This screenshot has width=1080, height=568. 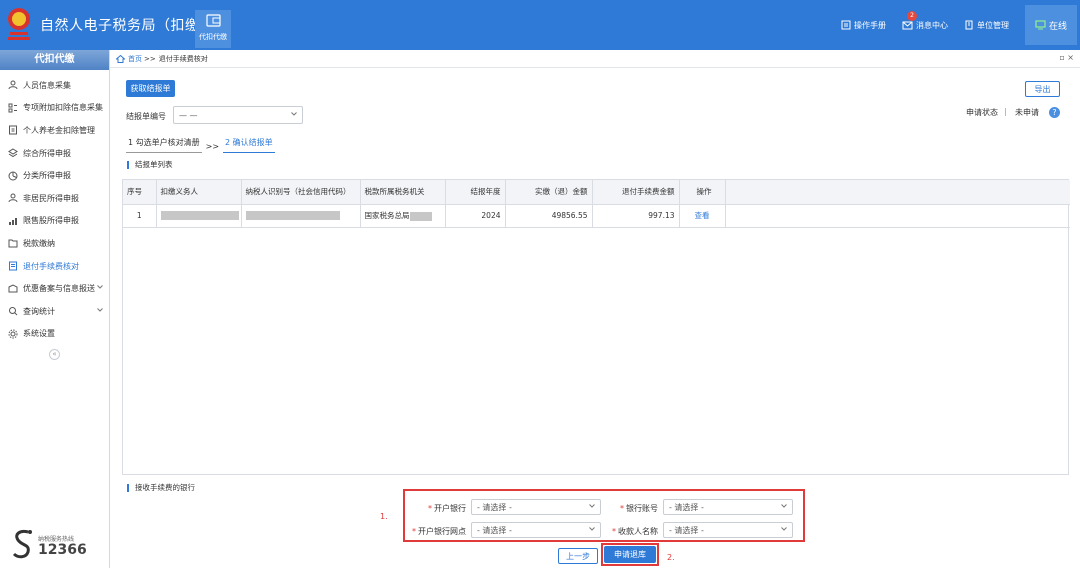 What do you see at coordinates (494, 530) in the screenshot?
I see `branch-select-value: - 请选择 -` at bounding box center [494, 530].